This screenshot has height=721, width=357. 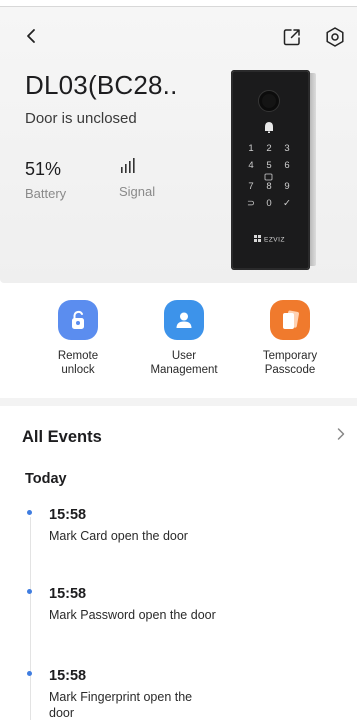 I want to click on timeline-line, so click(x=30, y=618).